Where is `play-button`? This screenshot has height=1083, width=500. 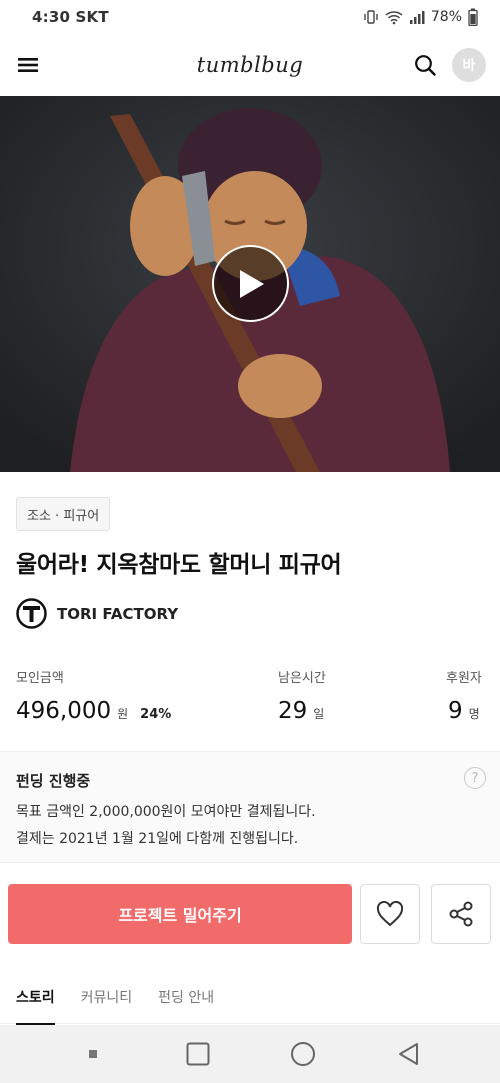 play-button is located at coordinates (250, 283).